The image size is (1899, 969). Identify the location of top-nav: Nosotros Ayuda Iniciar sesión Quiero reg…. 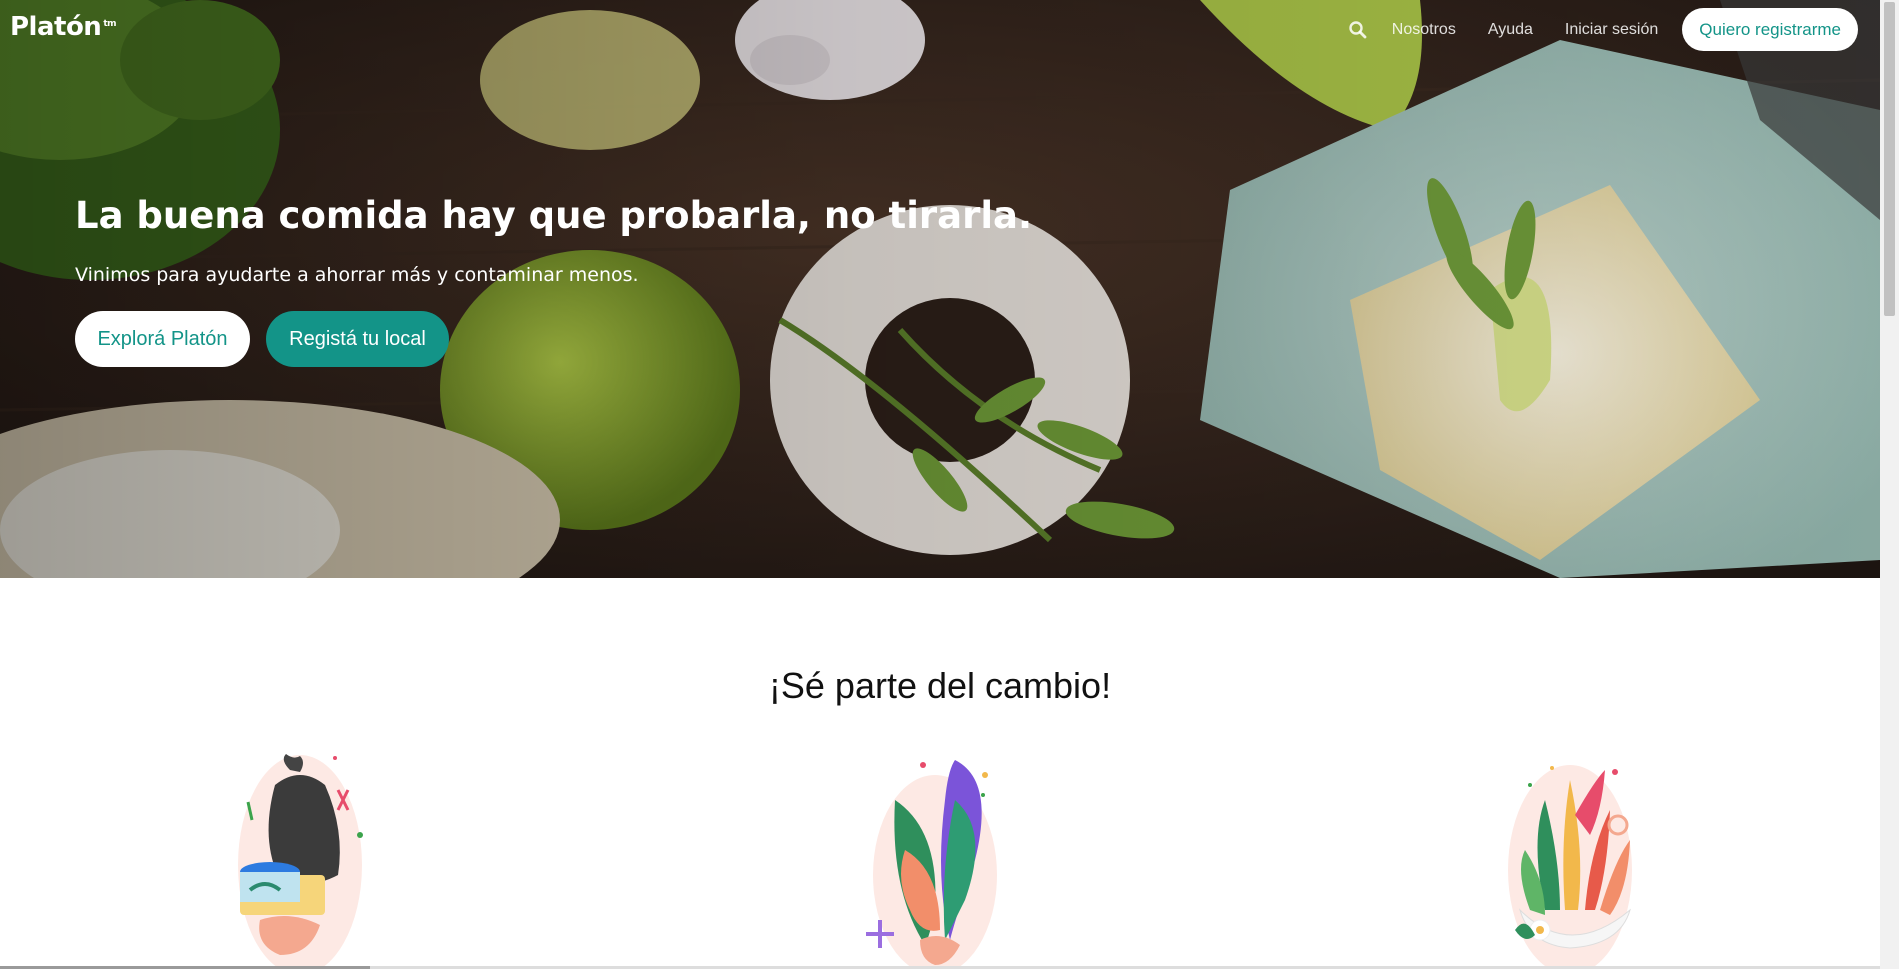
(1603, 29).